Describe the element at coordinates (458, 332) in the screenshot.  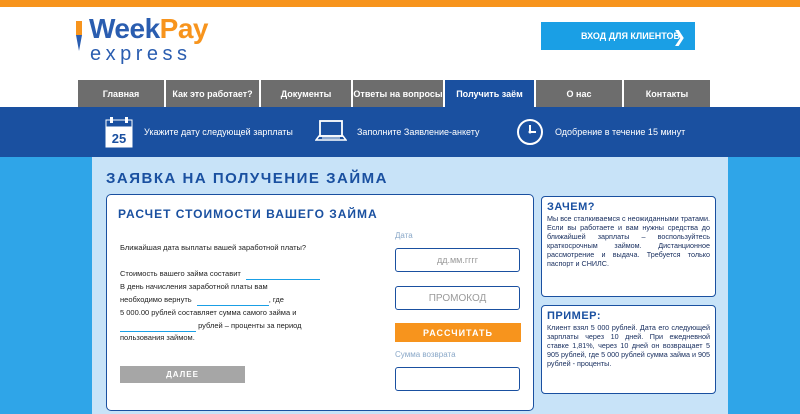
I see `calculate-button: РАССЧИТАТЬ` at that location.